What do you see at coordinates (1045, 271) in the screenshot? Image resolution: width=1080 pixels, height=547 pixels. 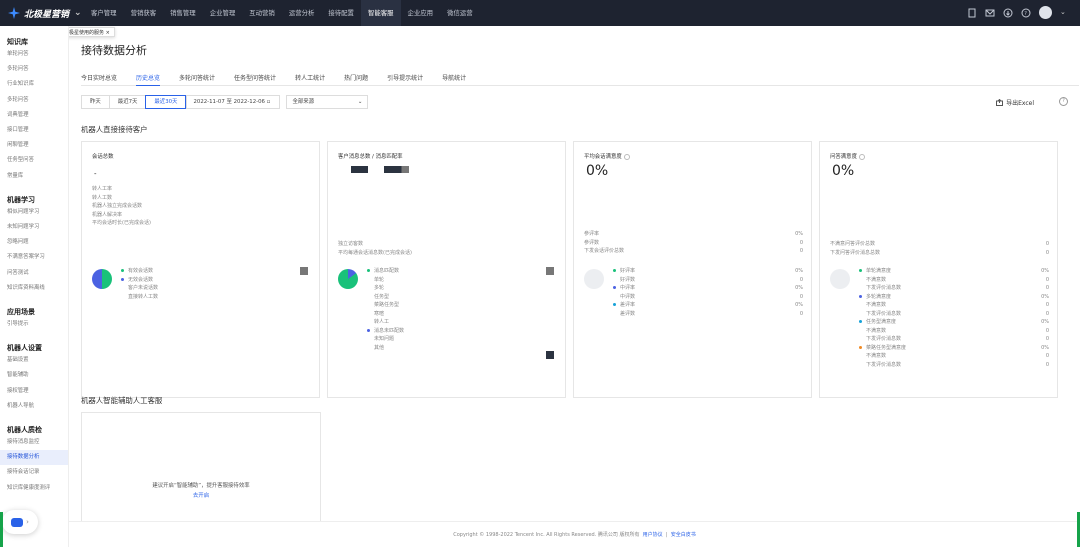 I see `legend-value: 0%` at bounding box center [1045, 271].